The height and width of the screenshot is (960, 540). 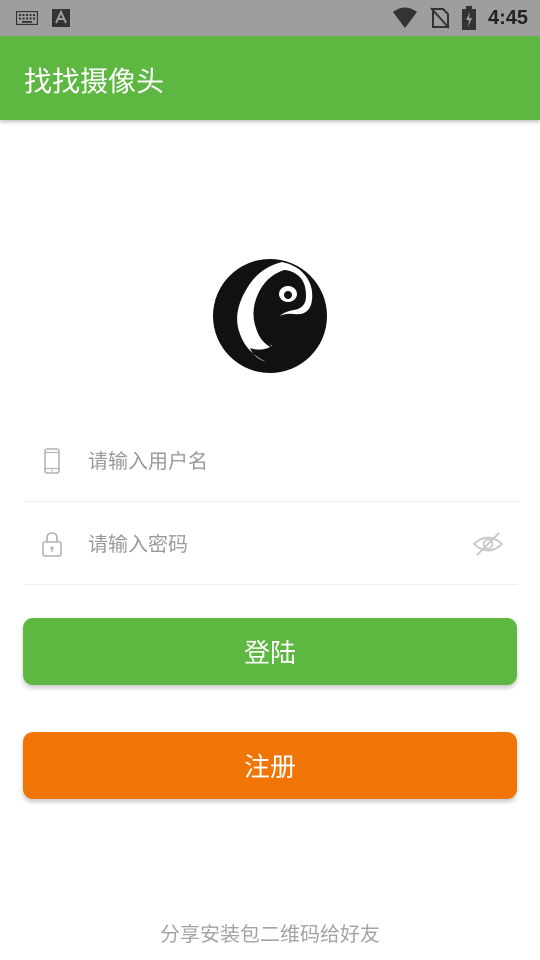 I want to click on keyboard-icon, so click(x=27, y=18).